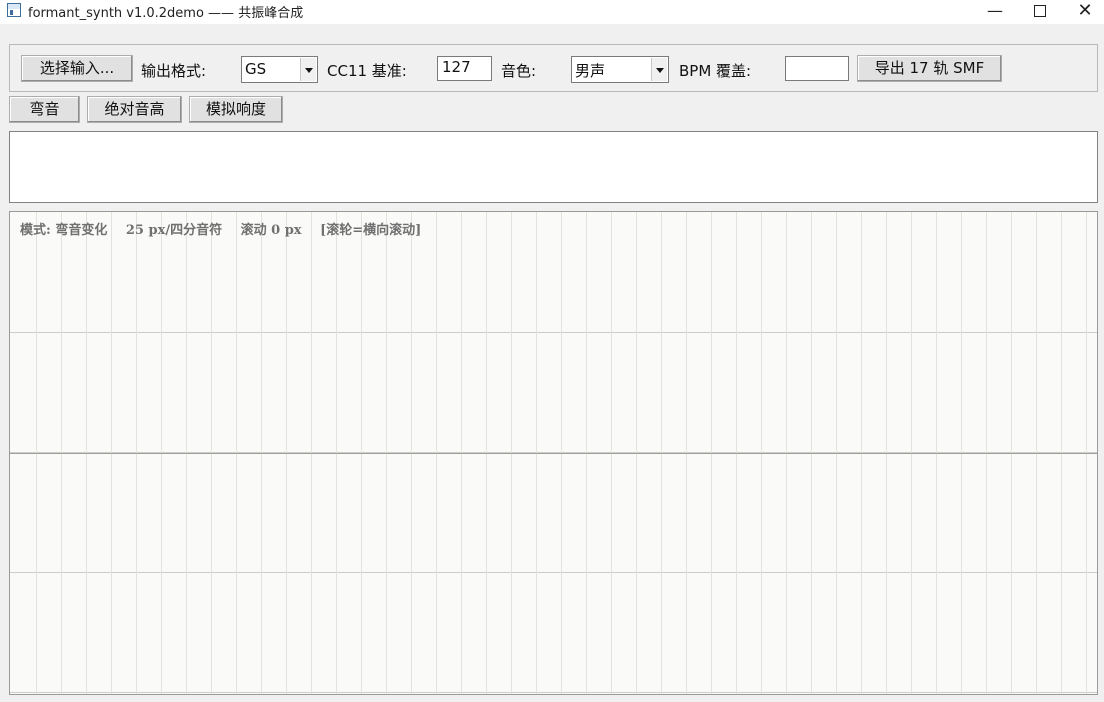 The image size is (1104, 702). I want to click on center-line, so click(553, 453).